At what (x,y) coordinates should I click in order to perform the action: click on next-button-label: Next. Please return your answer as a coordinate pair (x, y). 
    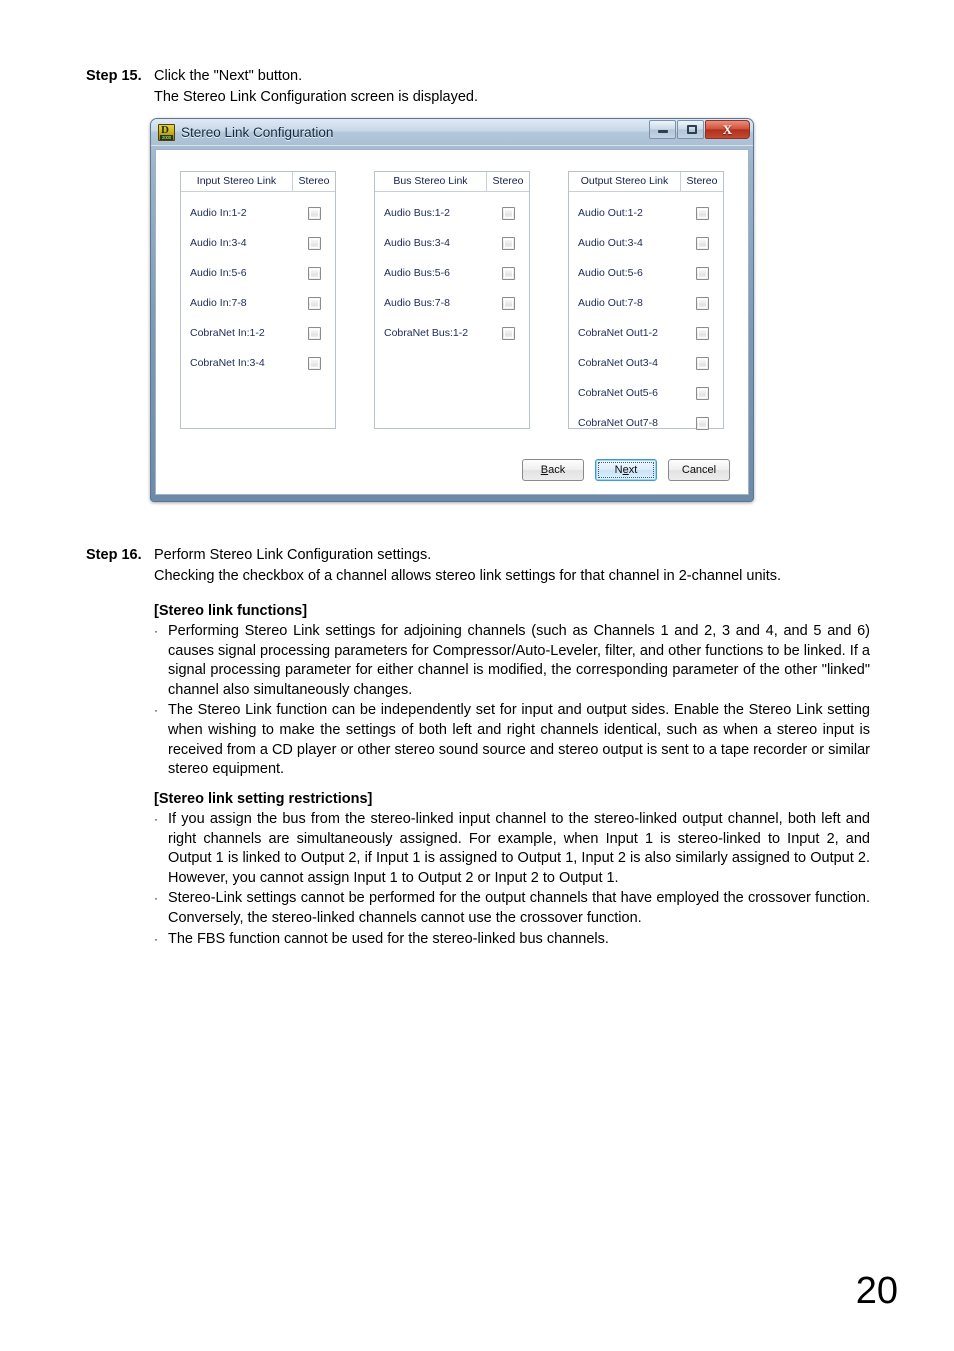
    Looking at the image, I should click on (626, 470).